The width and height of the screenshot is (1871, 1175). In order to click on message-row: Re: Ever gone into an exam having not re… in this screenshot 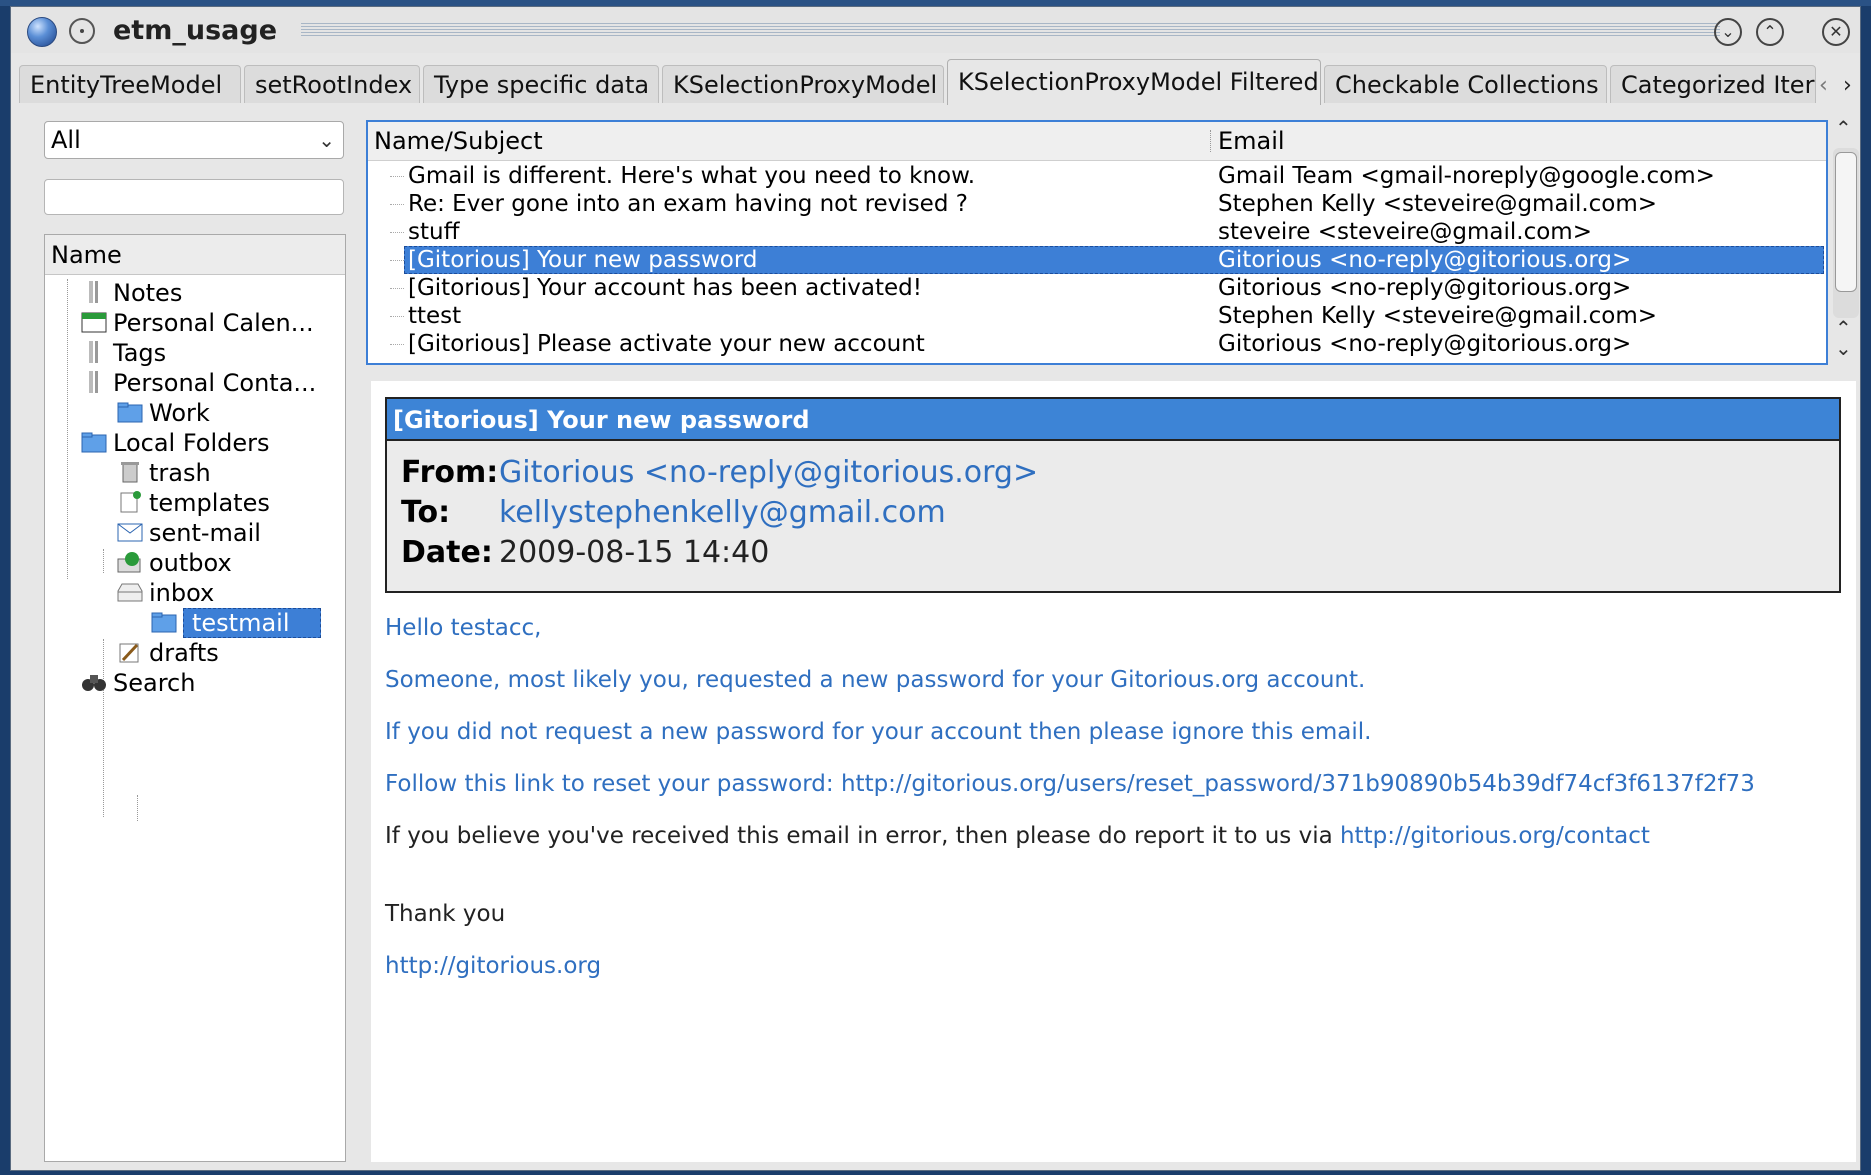, I will do `click(1097, 204)`.